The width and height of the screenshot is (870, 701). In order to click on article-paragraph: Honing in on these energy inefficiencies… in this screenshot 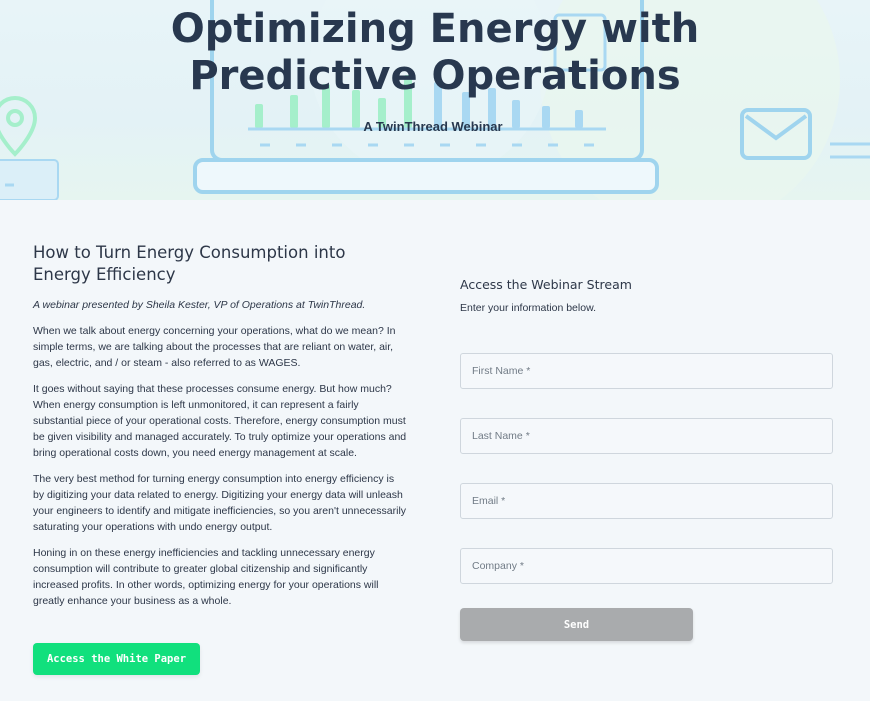, I will do `click(206, 577)`.